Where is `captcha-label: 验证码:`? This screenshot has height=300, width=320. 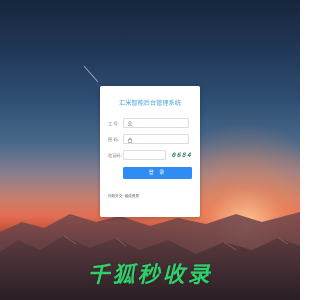
captcha-label: 验证码: is located at coordinates (115, 155).